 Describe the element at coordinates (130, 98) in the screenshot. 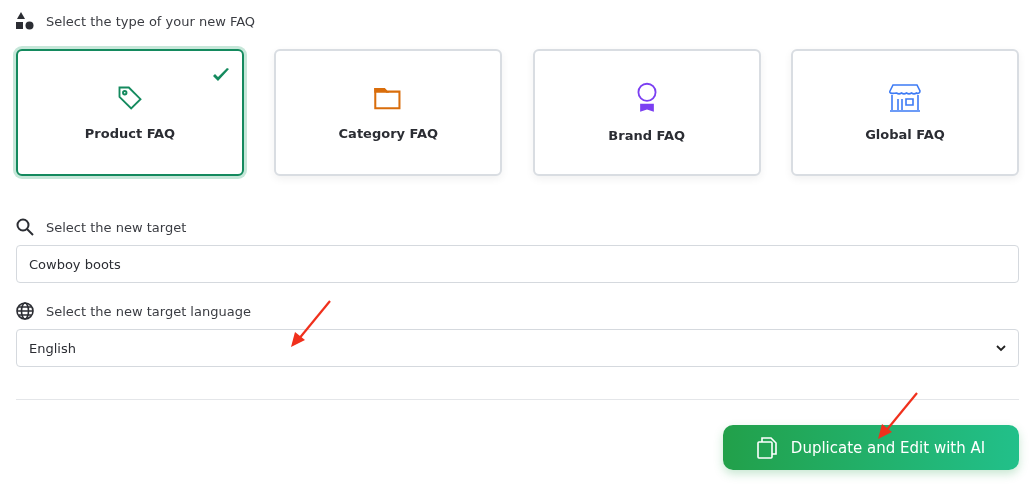

I see `tag-icon` at that location.